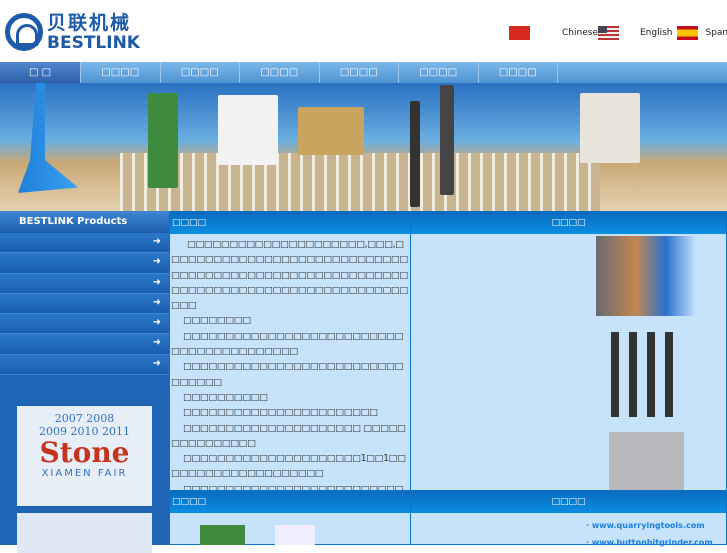 This screenshot has height=553, width=727. I want to click on header: 贝联机械 BESTLINK Chinese English Spanish, so click(363, 31).